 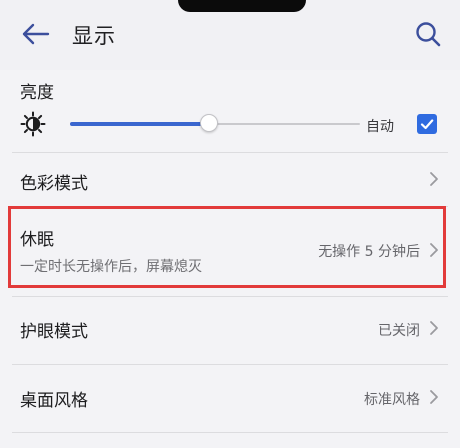 What do you see at coordinates (54, 184) in the screenshot?
I see `color-mode-label: 色彩模式` at bounding box center [54, 184].